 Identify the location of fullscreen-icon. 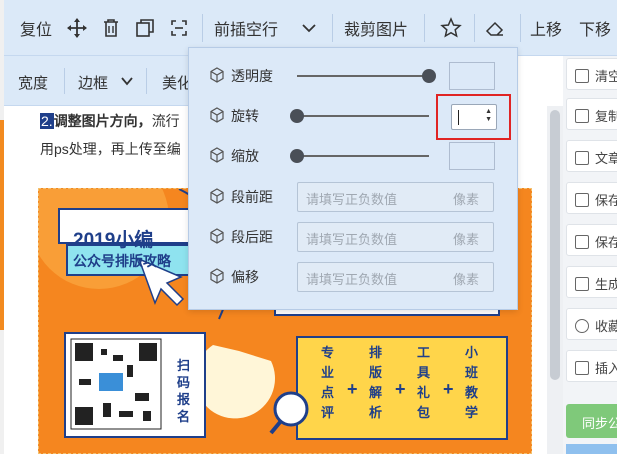
(179, 28).